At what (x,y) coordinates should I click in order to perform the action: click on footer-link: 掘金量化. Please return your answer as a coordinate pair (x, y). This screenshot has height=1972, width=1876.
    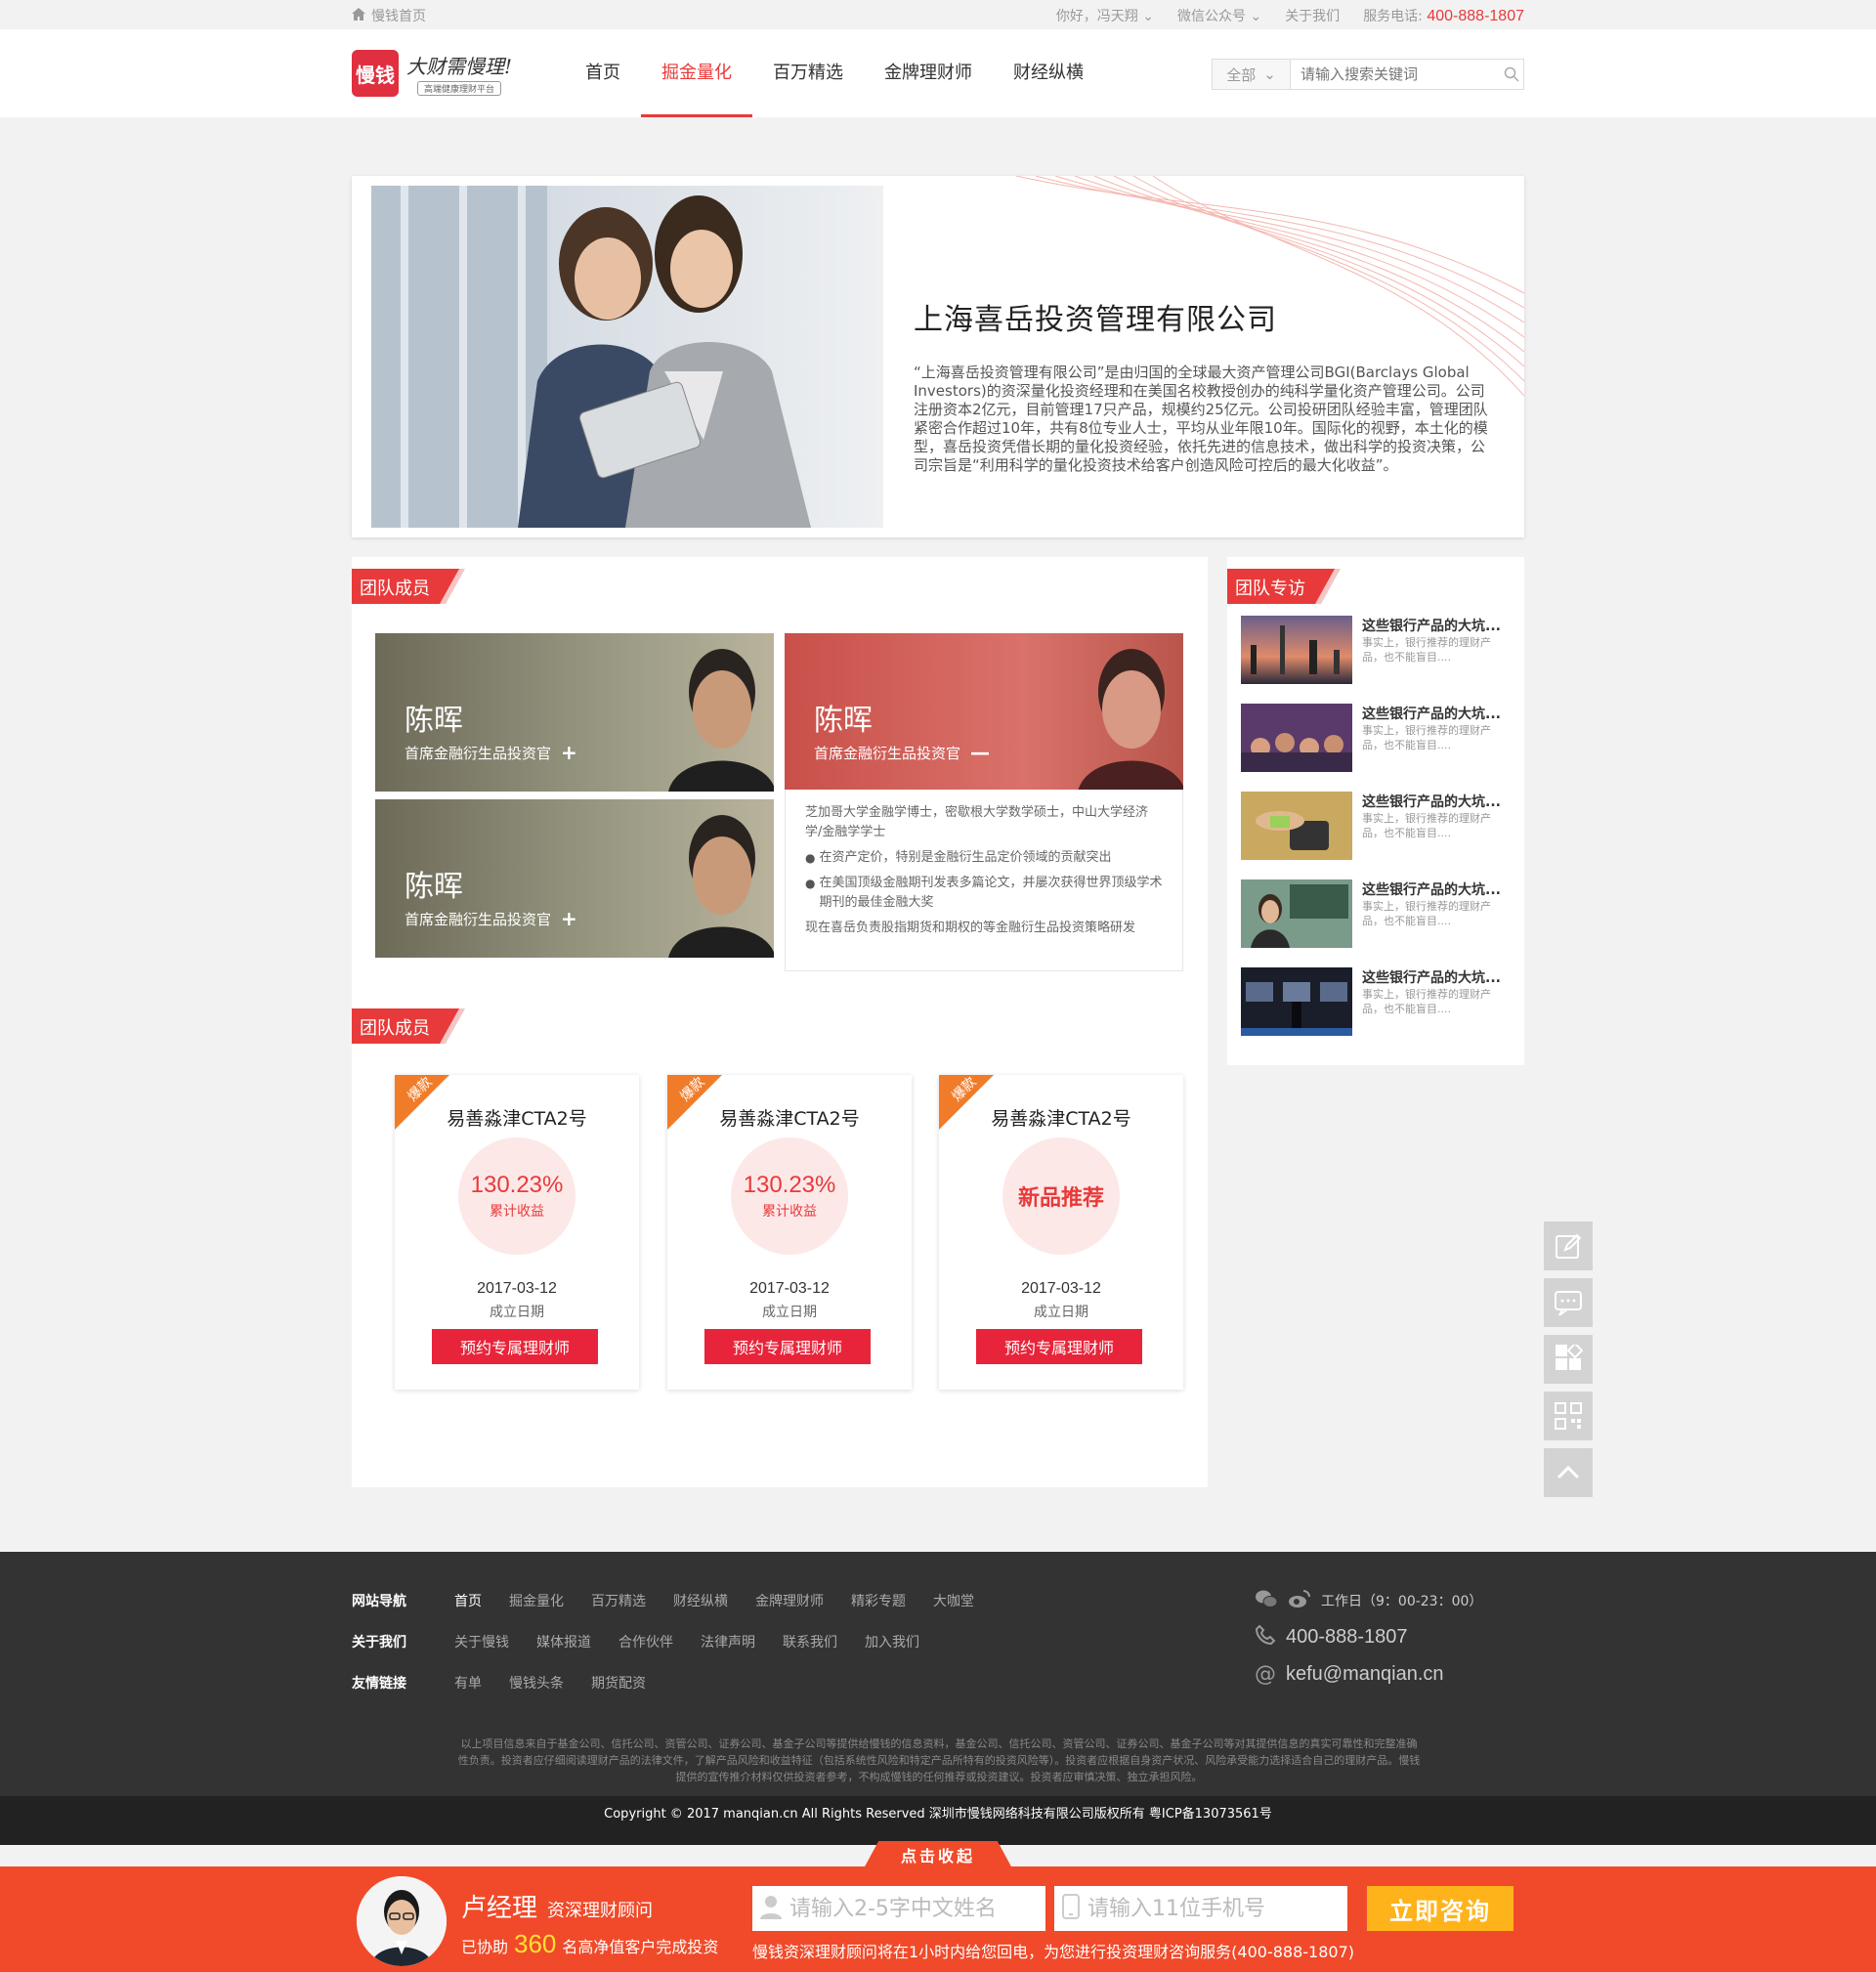
    Looking at the image, I should click on (536, 1600).